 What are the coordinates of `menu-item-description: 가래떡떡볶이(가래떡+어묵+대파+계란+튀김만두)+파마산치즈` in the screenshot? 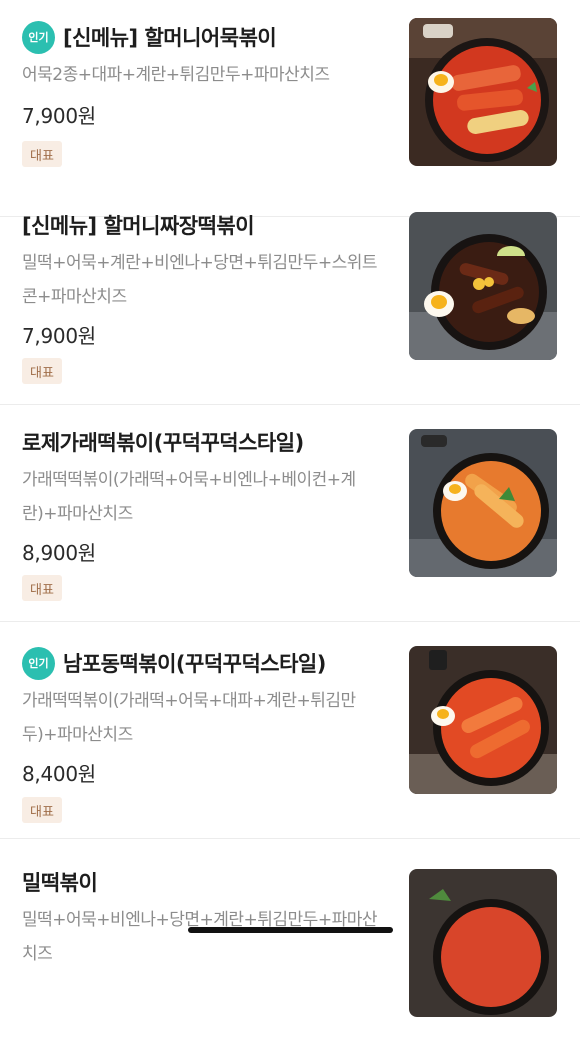 It's located at (189, 718).